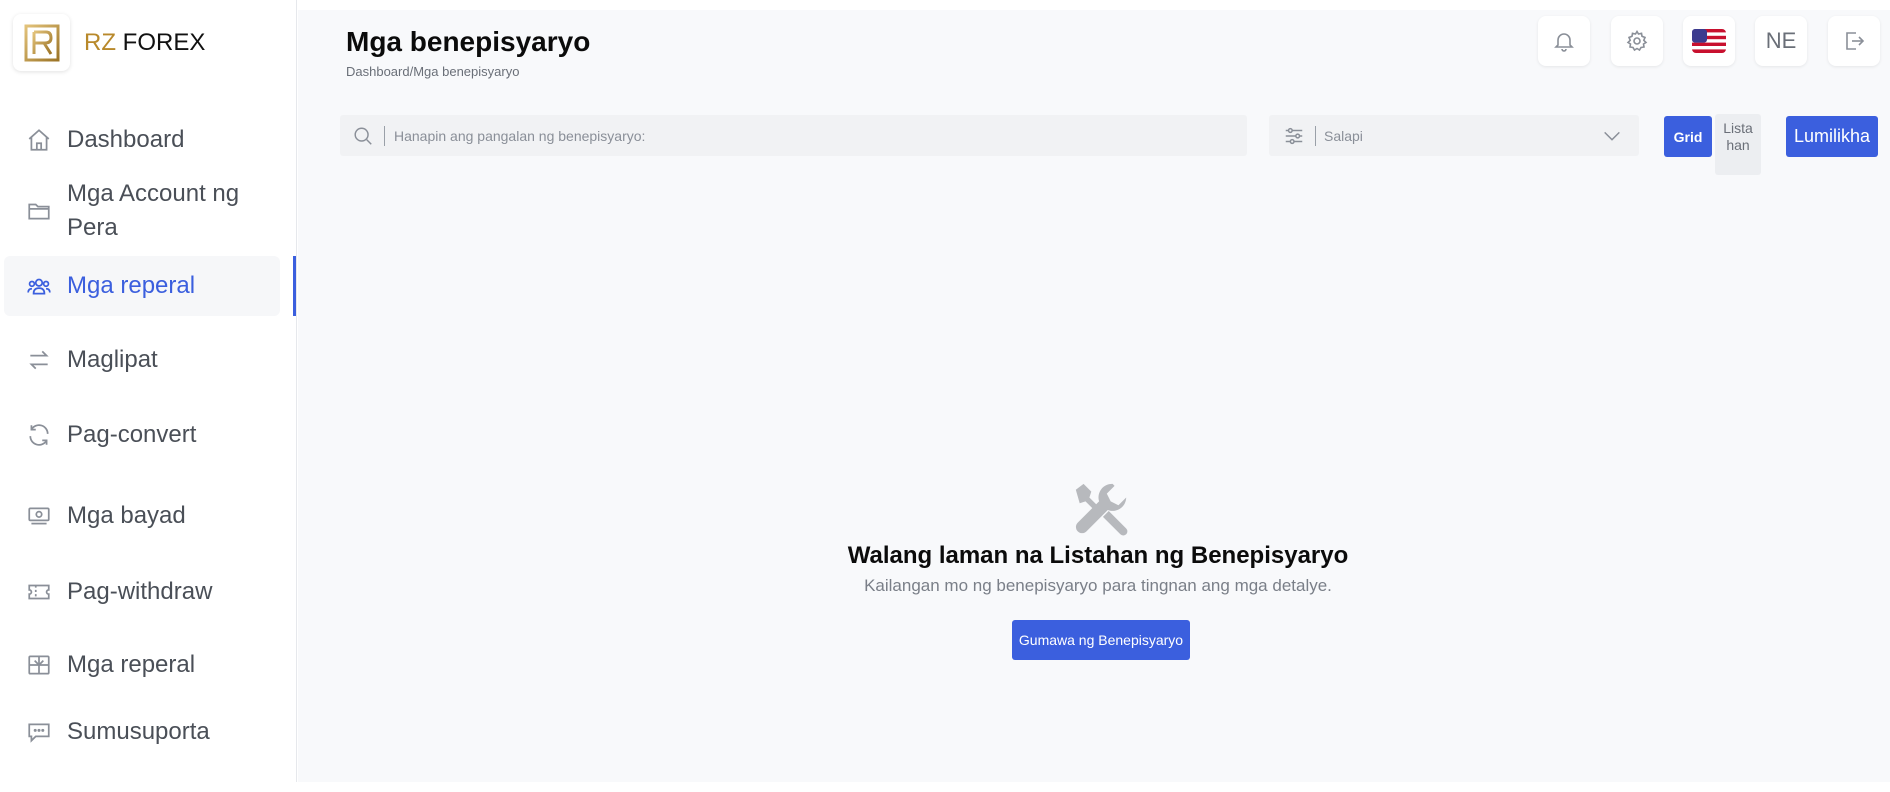 Image resolution: width=1890 pixels, height=792 pixels. Describe the element at coordinates (468, 41) in the screenshot. I see `page-title: Mga benepisyaryo` at that location.